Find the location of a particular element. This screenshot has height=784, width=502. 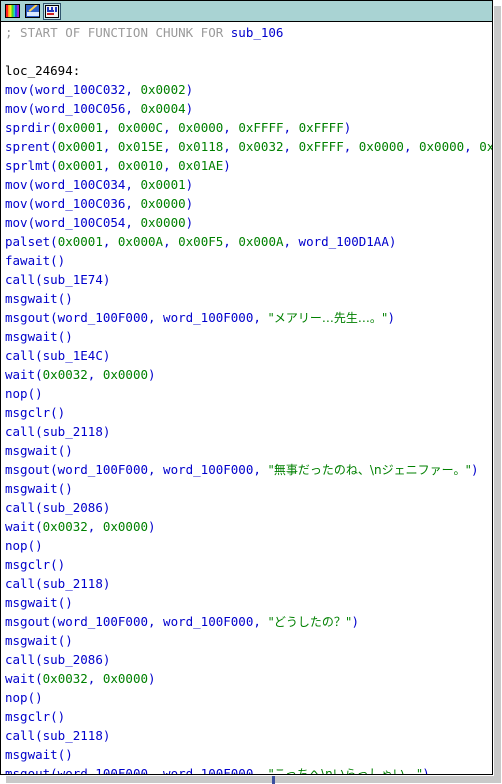

operands: (0x0032, 0x0000) is located at coordinates (95, 678).